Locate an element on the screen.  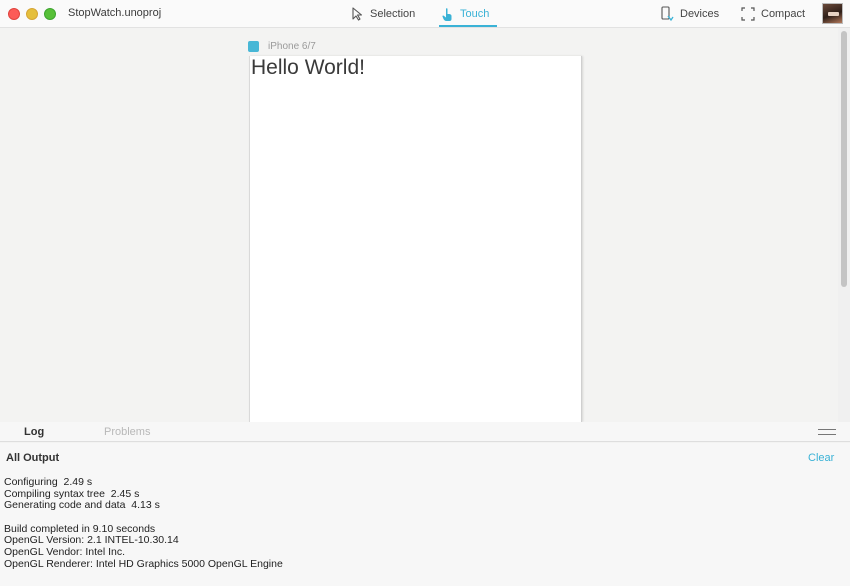
active-mode-indicator is located at coordinates (468, 26).